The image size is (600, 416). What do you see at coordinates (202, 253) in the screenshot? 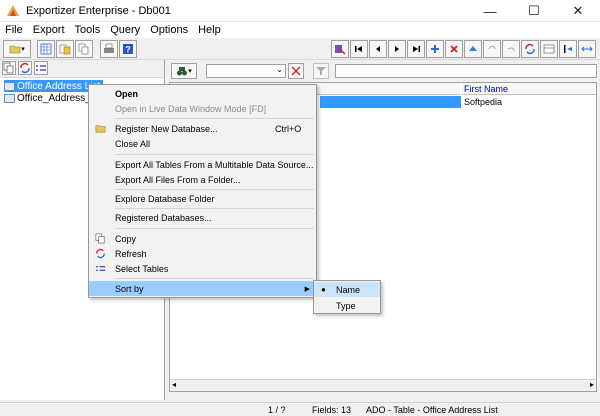
I see `menu-item-refresh: Refresh` at bounding box center [202, 253].